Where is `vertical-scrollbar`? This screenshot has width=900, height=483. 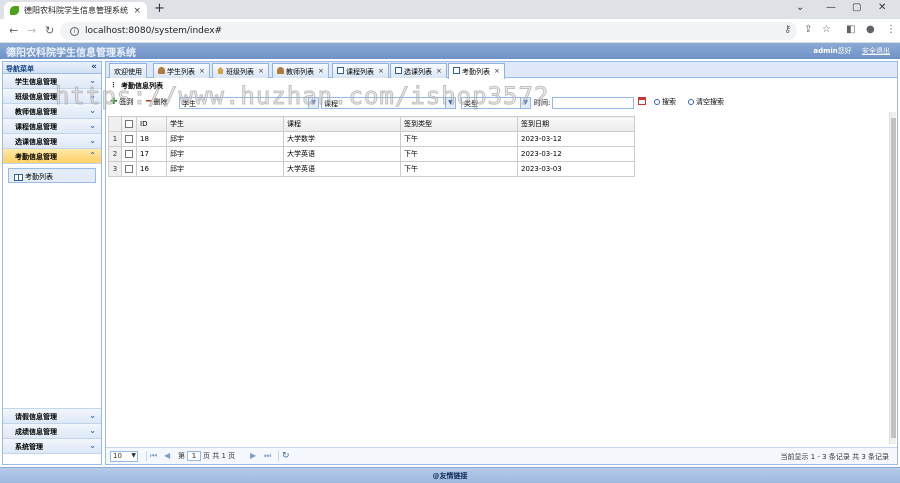 vertical-scrollbar is located at coordinates (892, 278).